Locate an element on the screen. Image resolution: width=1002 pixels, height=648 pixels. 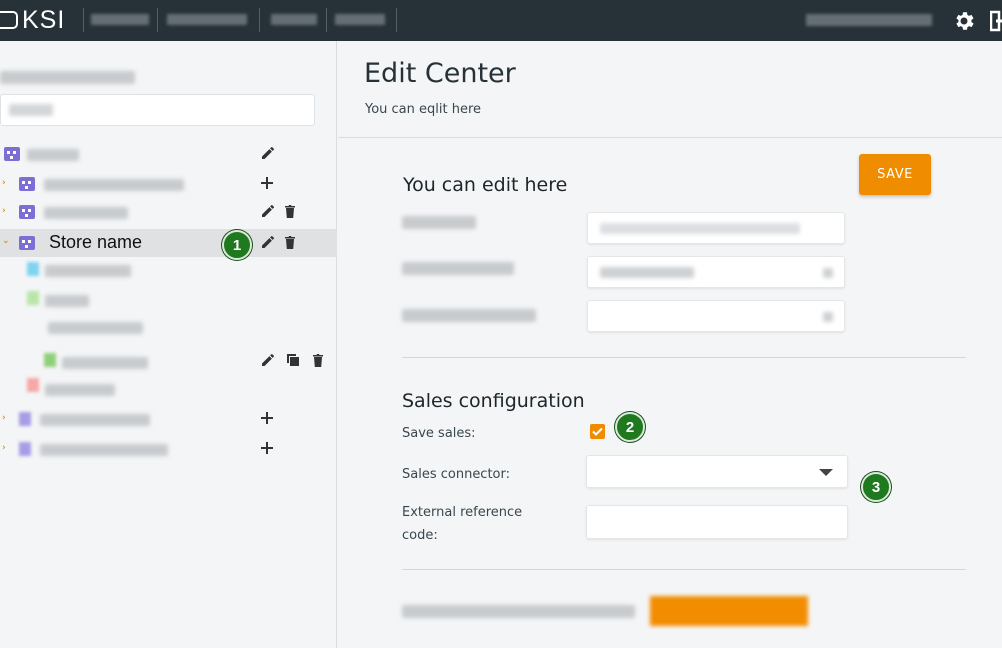
external-ref-label-line1: External reference is located at coordinates (462, 512).